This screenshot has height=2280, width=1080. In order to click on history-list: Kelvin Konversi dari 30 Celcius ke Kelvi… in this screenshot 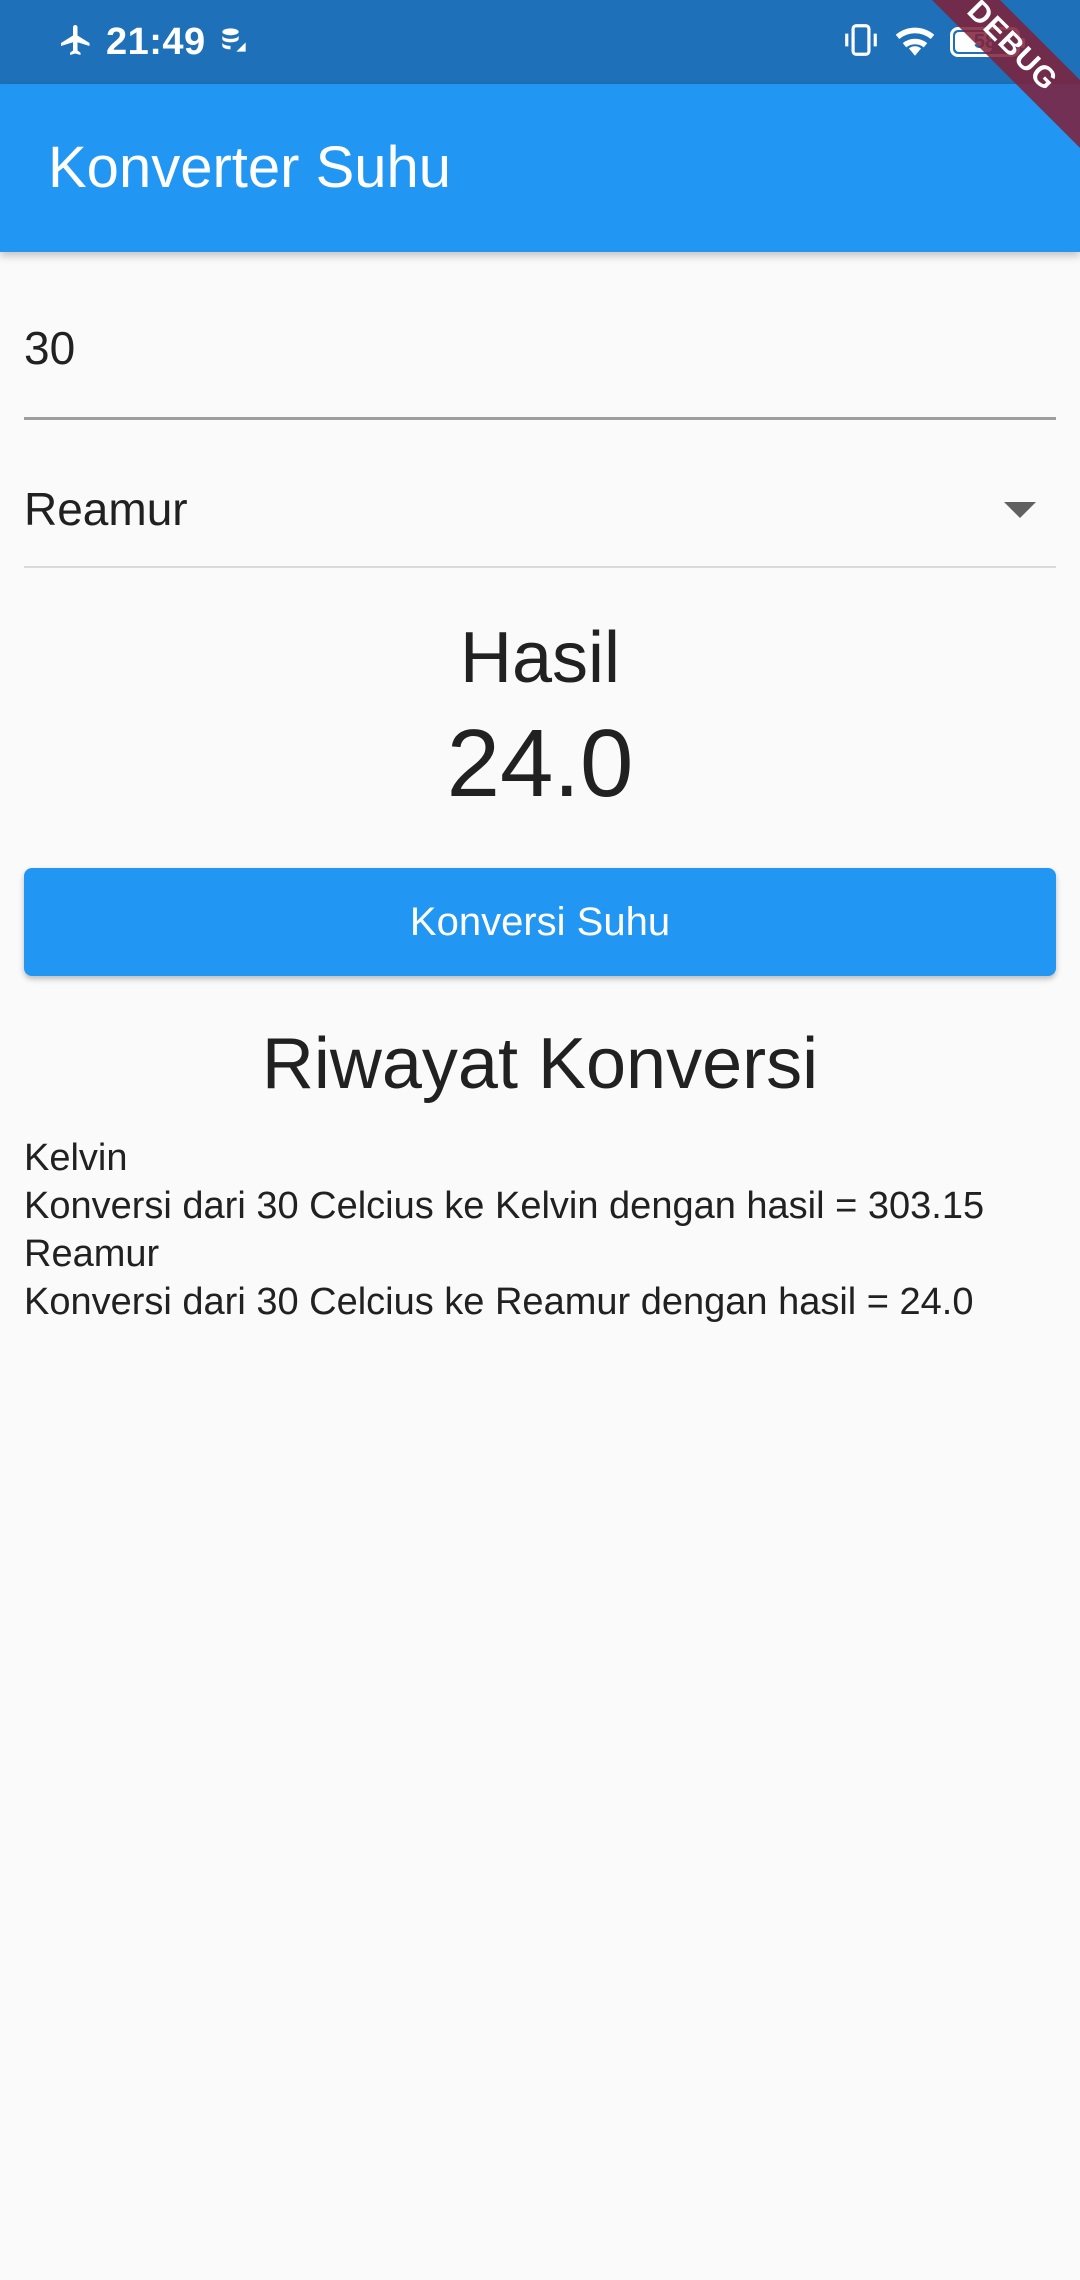, I will do `click(540, 1230)`.